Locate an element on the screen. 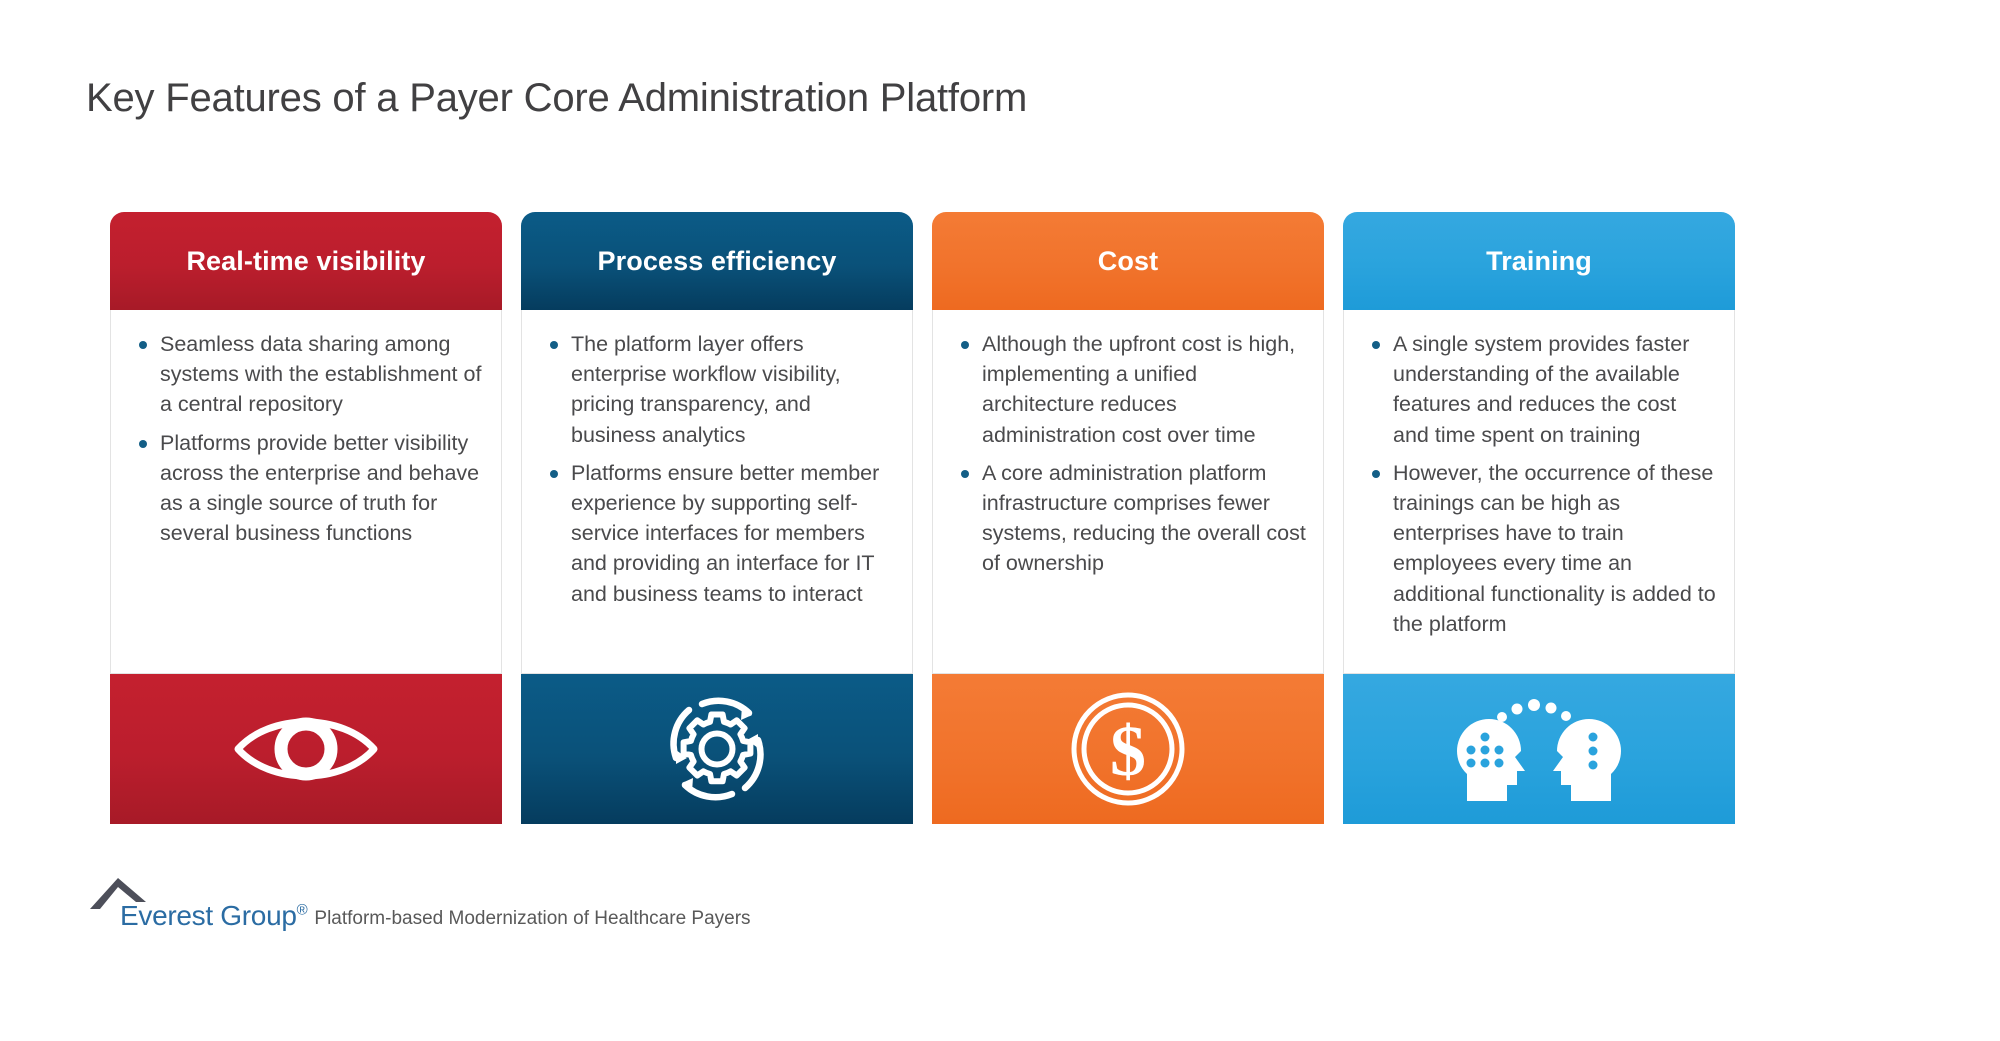  card-icon-panel-real-time-visibility is located at coordinates (306, 749).